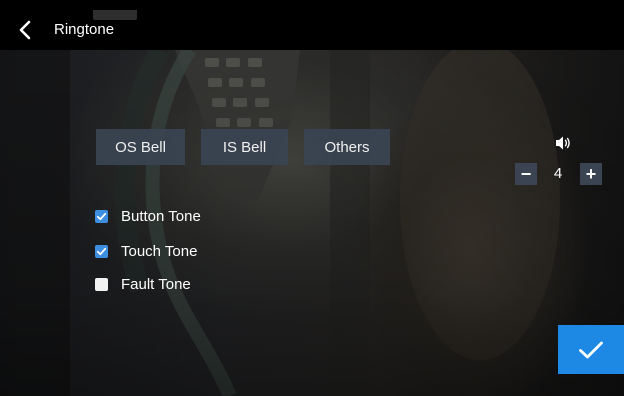 The image size is (624, 396). I want to click on touch-tone-option: Touch Tone, so click(146, 251).